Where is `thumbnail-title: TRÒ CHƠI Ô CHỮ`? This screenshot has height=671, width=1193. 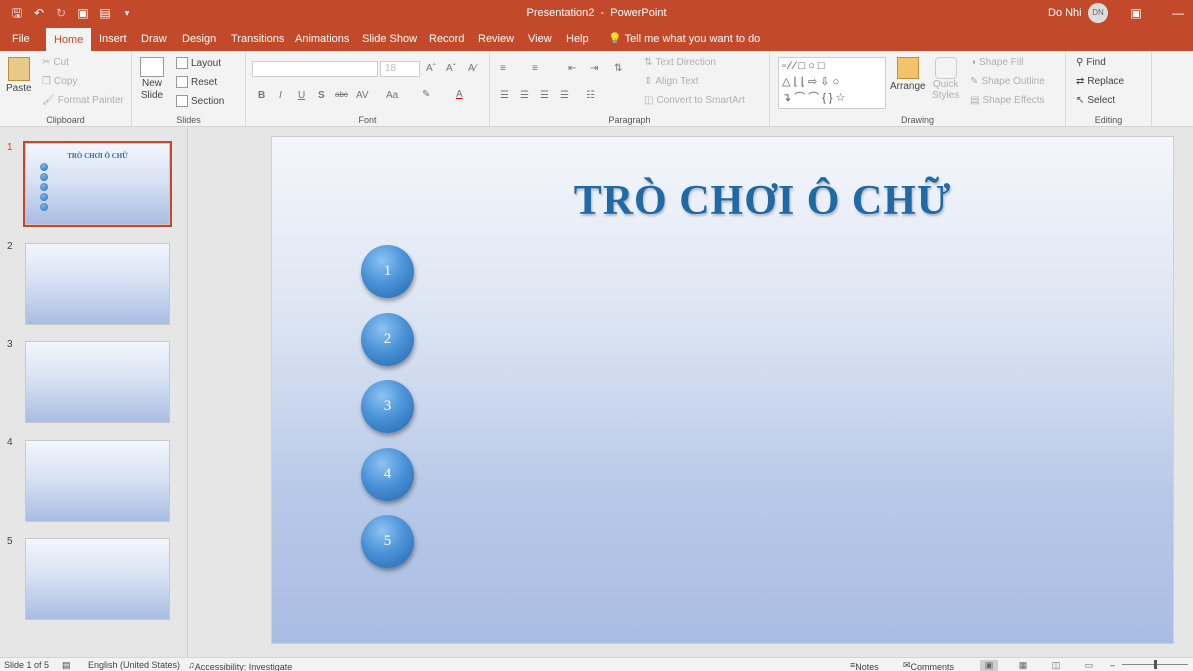
thumbnail-title: TRÒ CHƠI Ô CHỮ is located at coordinates (97, 156).